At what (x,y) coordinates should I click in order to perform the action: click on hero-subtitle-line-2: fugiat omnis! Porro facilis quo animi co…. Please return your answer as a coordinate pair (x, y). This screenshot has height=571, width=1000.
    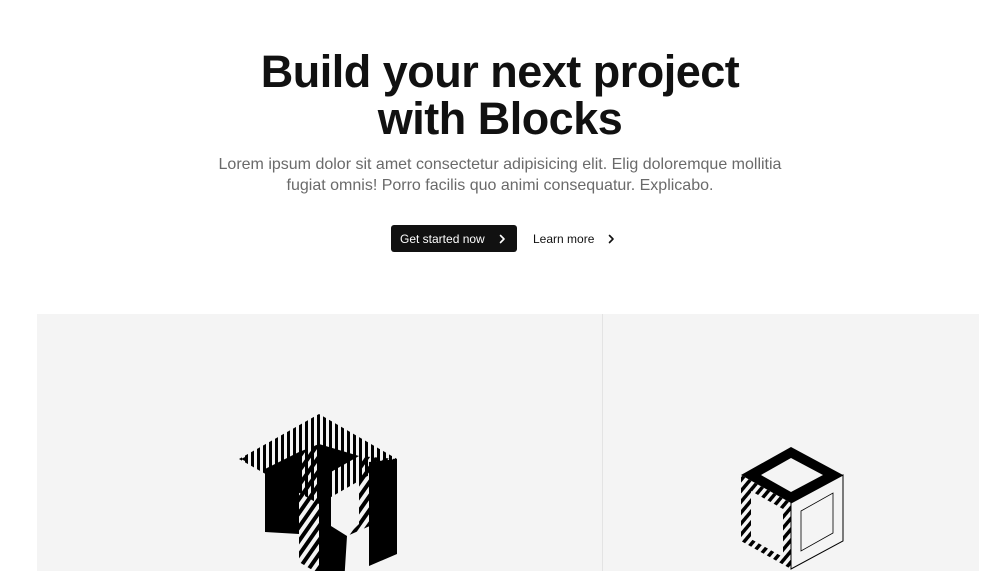
    Looking at the image, I should click on (500, 185).